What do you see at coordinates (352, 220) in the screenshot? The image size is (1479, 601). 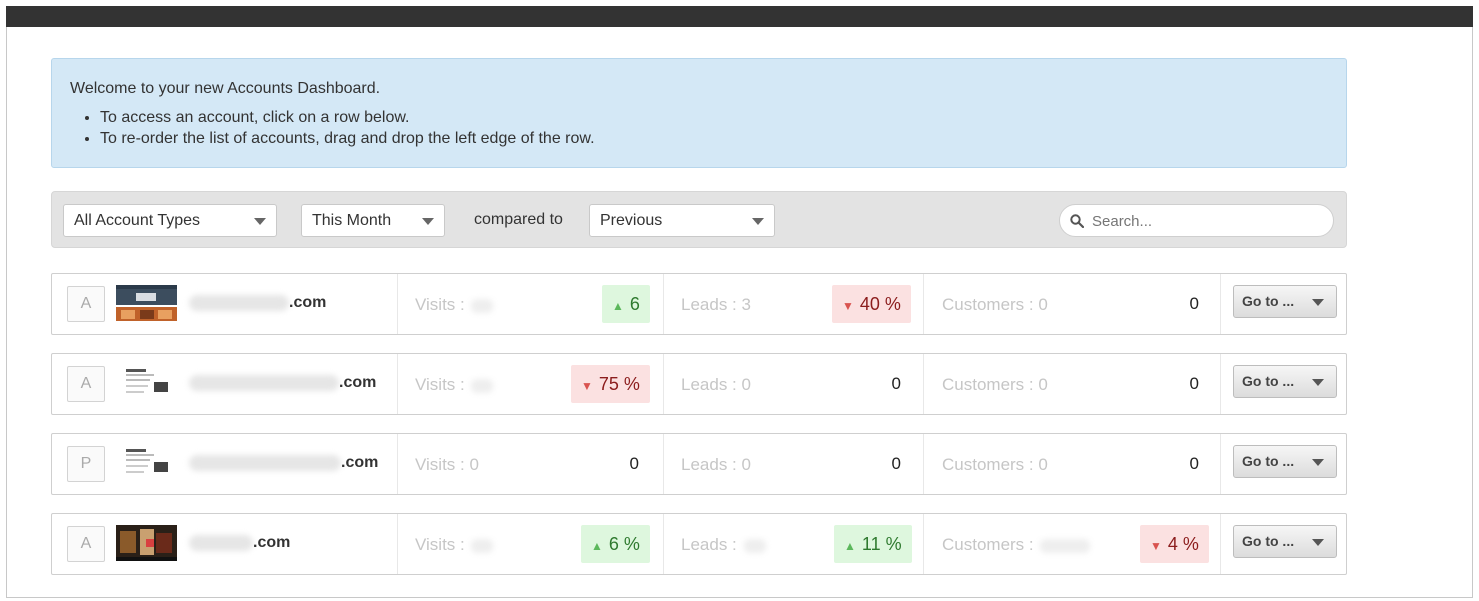 I see `period-value: This Month` at bounding box center [352, 220].